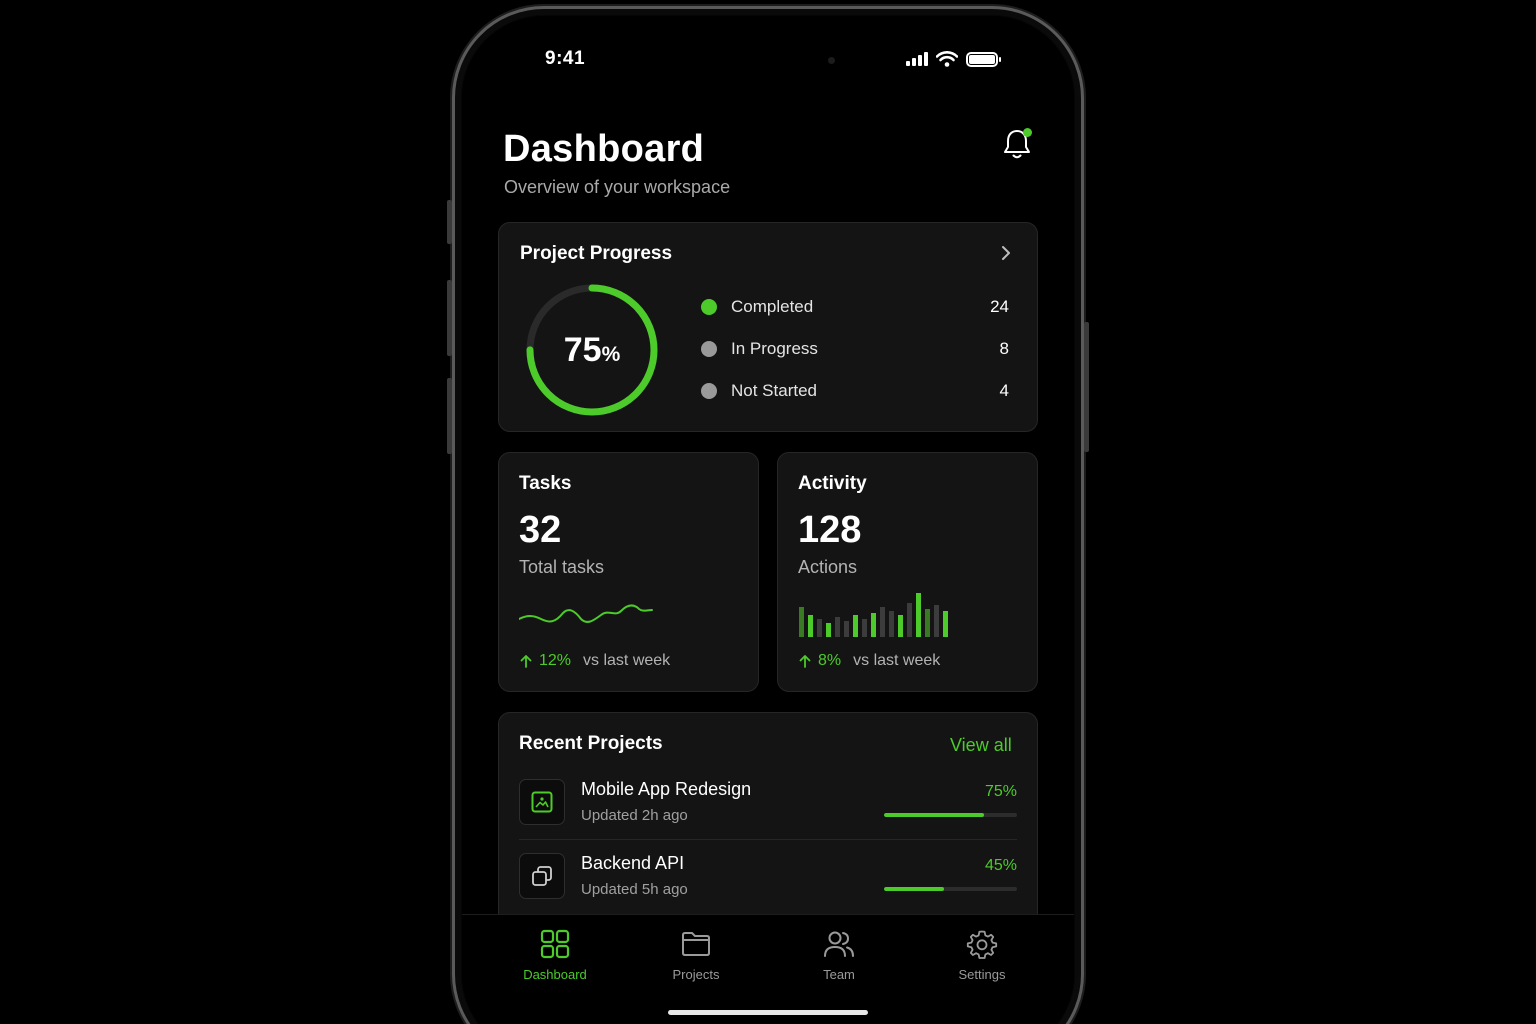  I want to click on legend-in-progress: In Progress 8, so click(855, 349).